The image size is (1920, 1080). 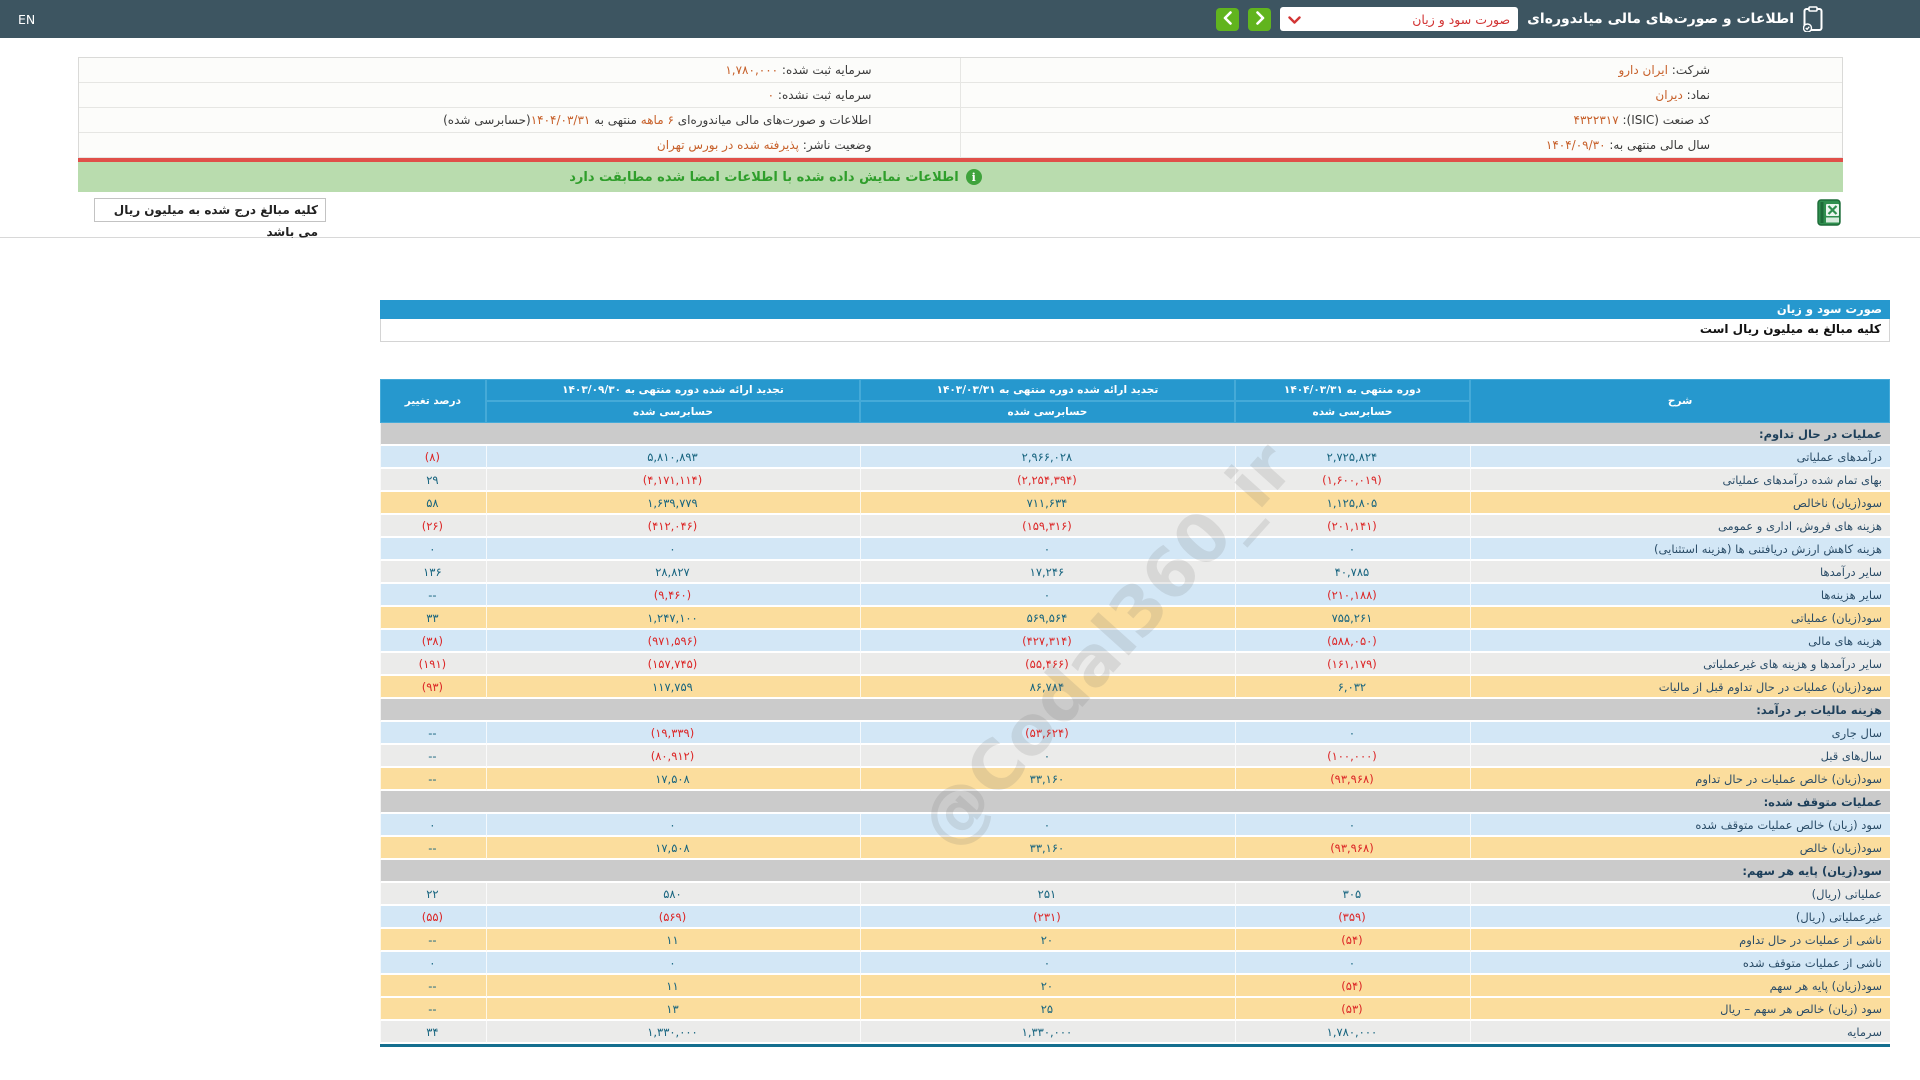 What do you see at coordinates (1047, 572) in the screenshot?
I see `value-cell: ۱۷,۲۴۶` at bounding box center [1047, 572].